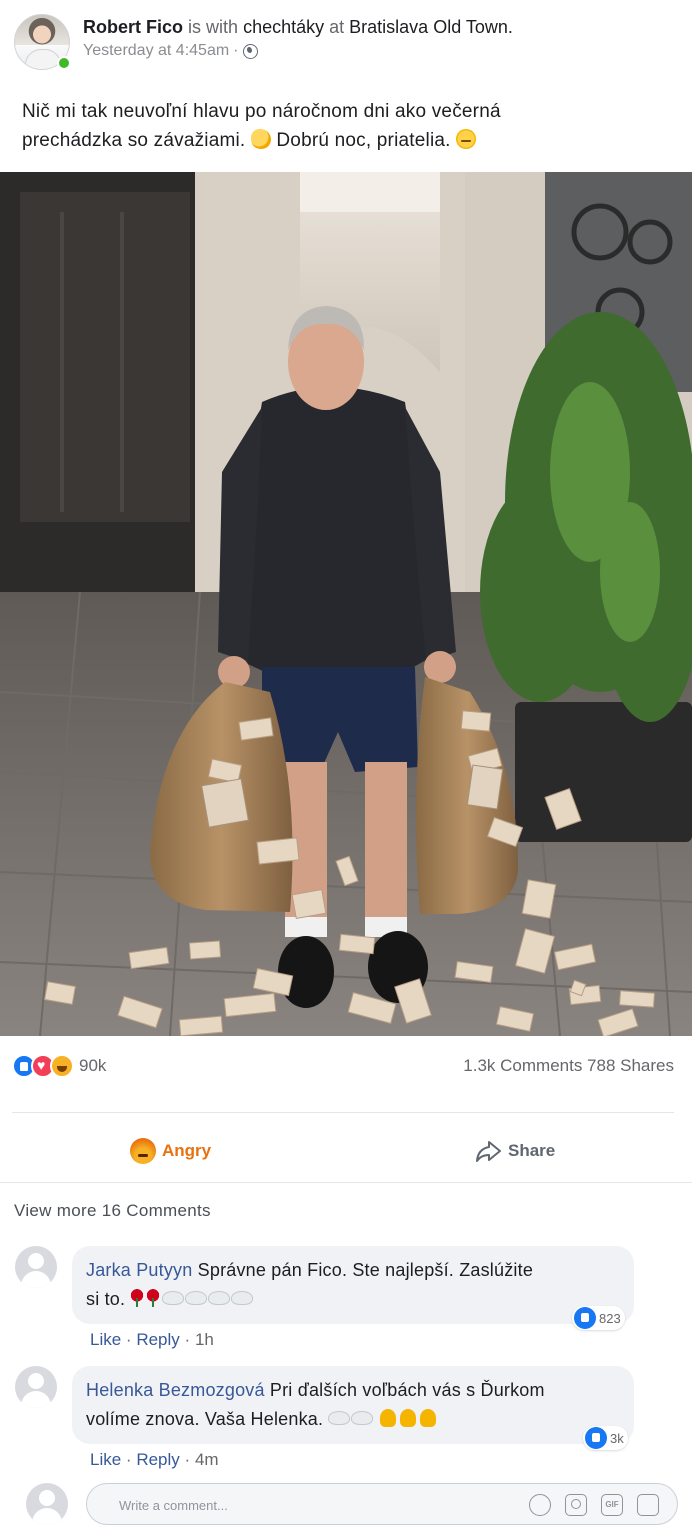  Describe the element at coordinates (540, 1505) in the screenshot. I see `emoji-picker-icon` at that location.